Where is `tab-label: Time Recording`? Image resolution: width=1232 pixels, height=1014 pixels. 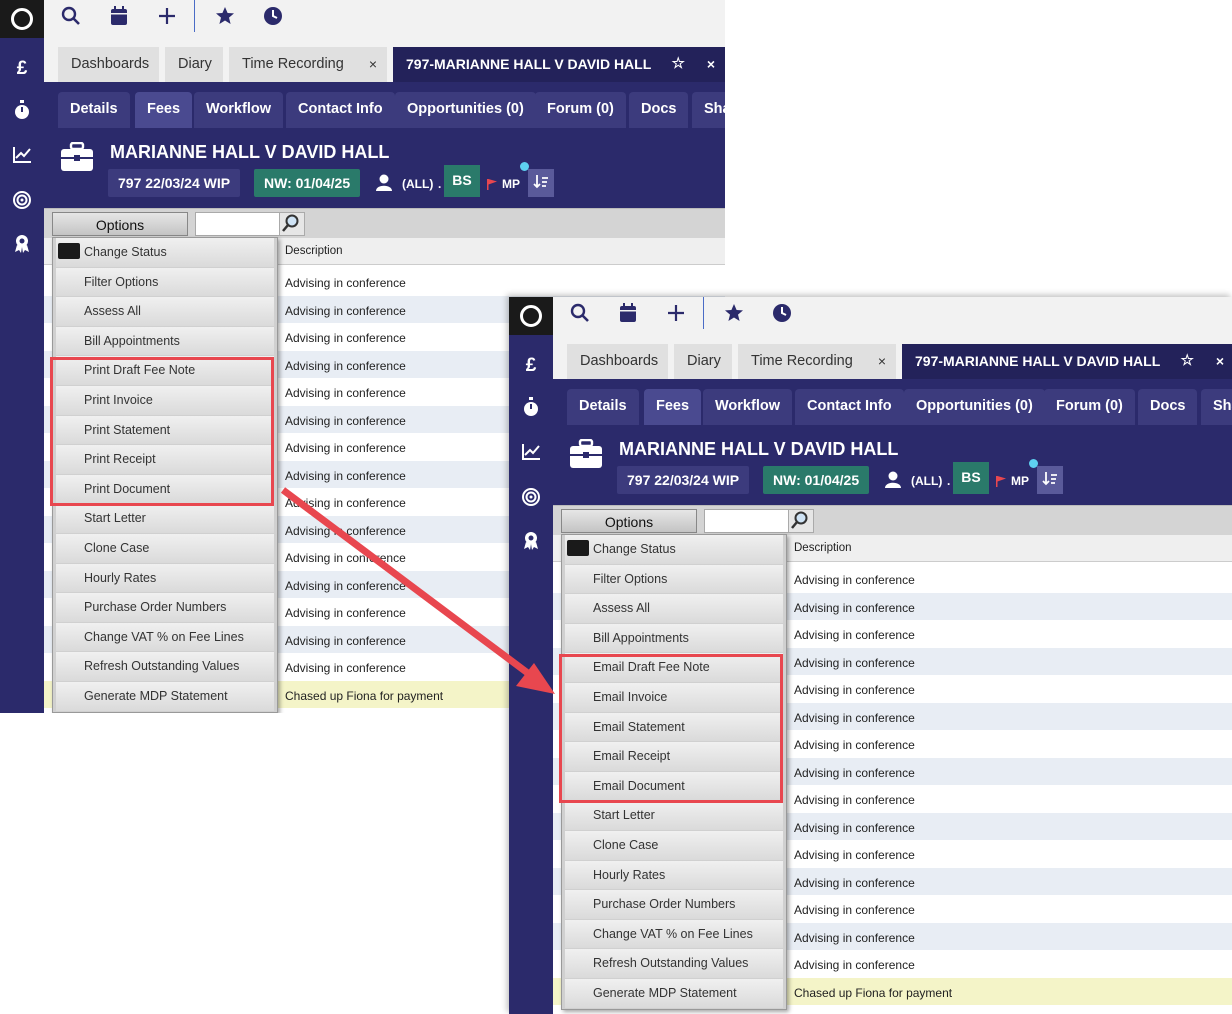
tab-label: Time Recording is located at coordinates (802, 361).